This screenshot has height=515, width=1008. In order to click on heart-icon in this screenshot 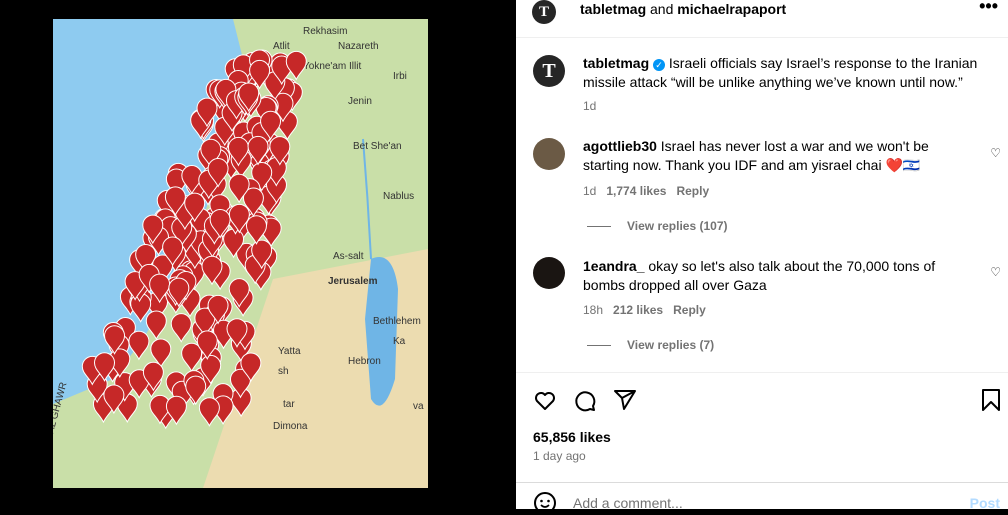, I will do `click(545, 401)`.